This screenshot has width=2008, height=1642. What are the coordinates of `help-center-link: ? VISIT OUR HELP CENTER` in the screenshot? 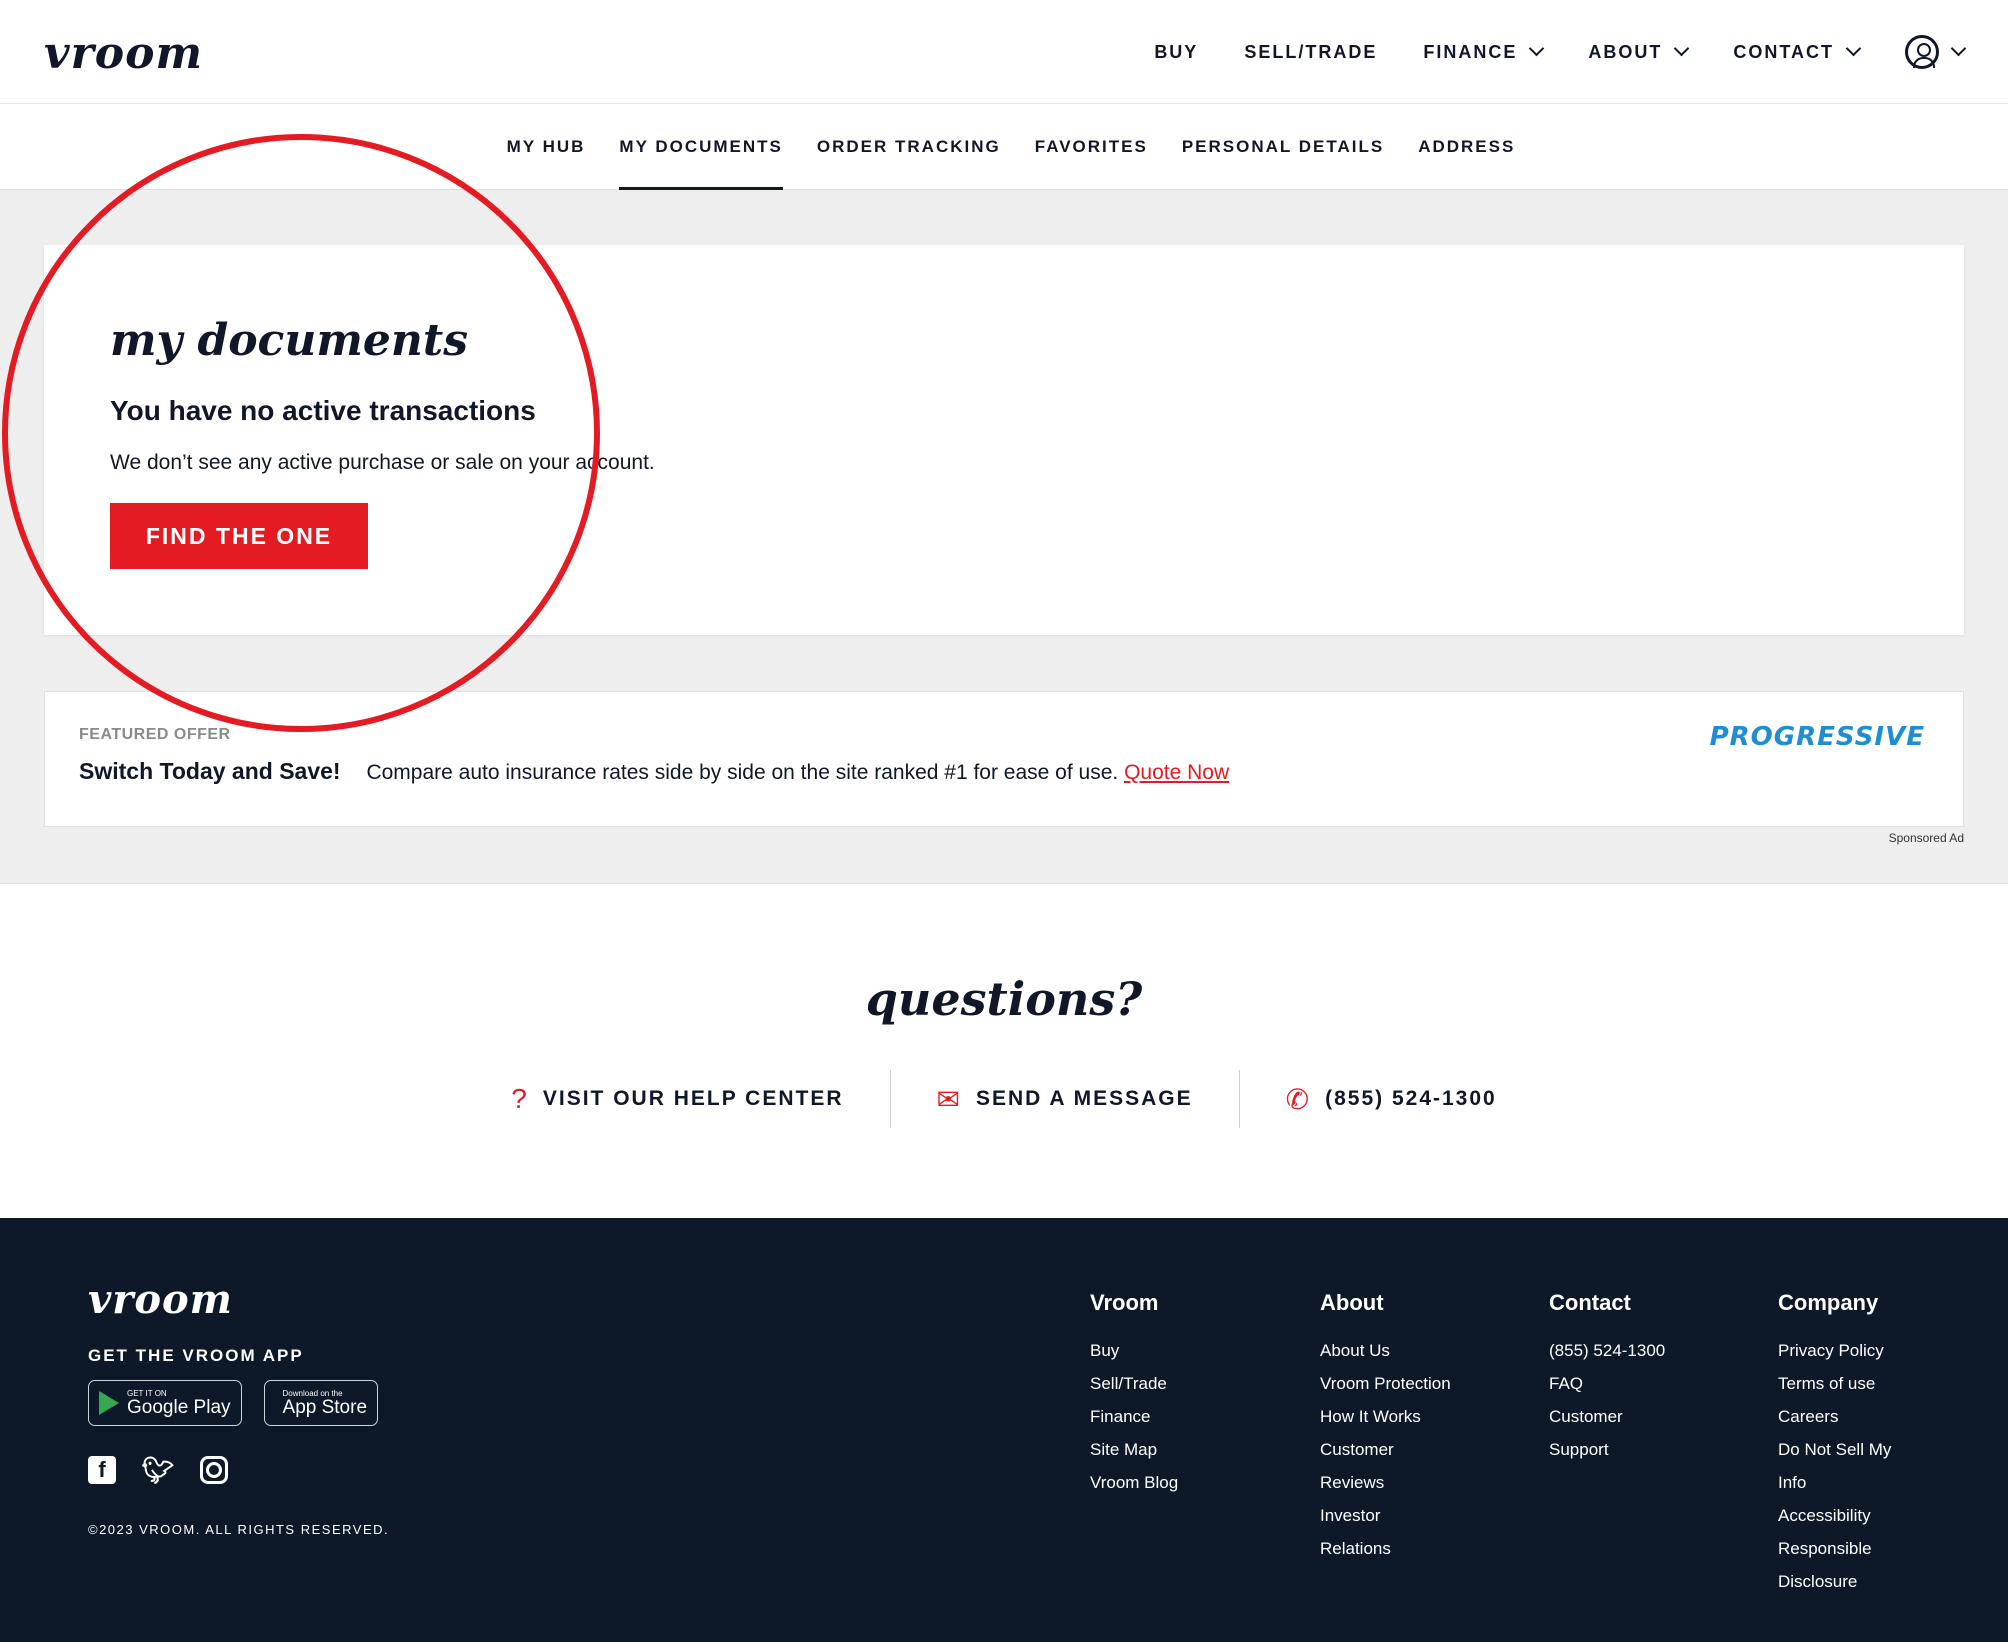 It's located at (677, 1099).